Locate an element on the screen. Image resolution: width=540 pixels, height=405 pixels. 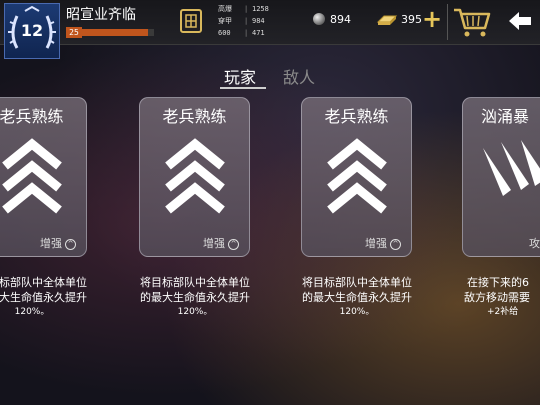
xp-bar-fill is located at coordinates (115, 32).